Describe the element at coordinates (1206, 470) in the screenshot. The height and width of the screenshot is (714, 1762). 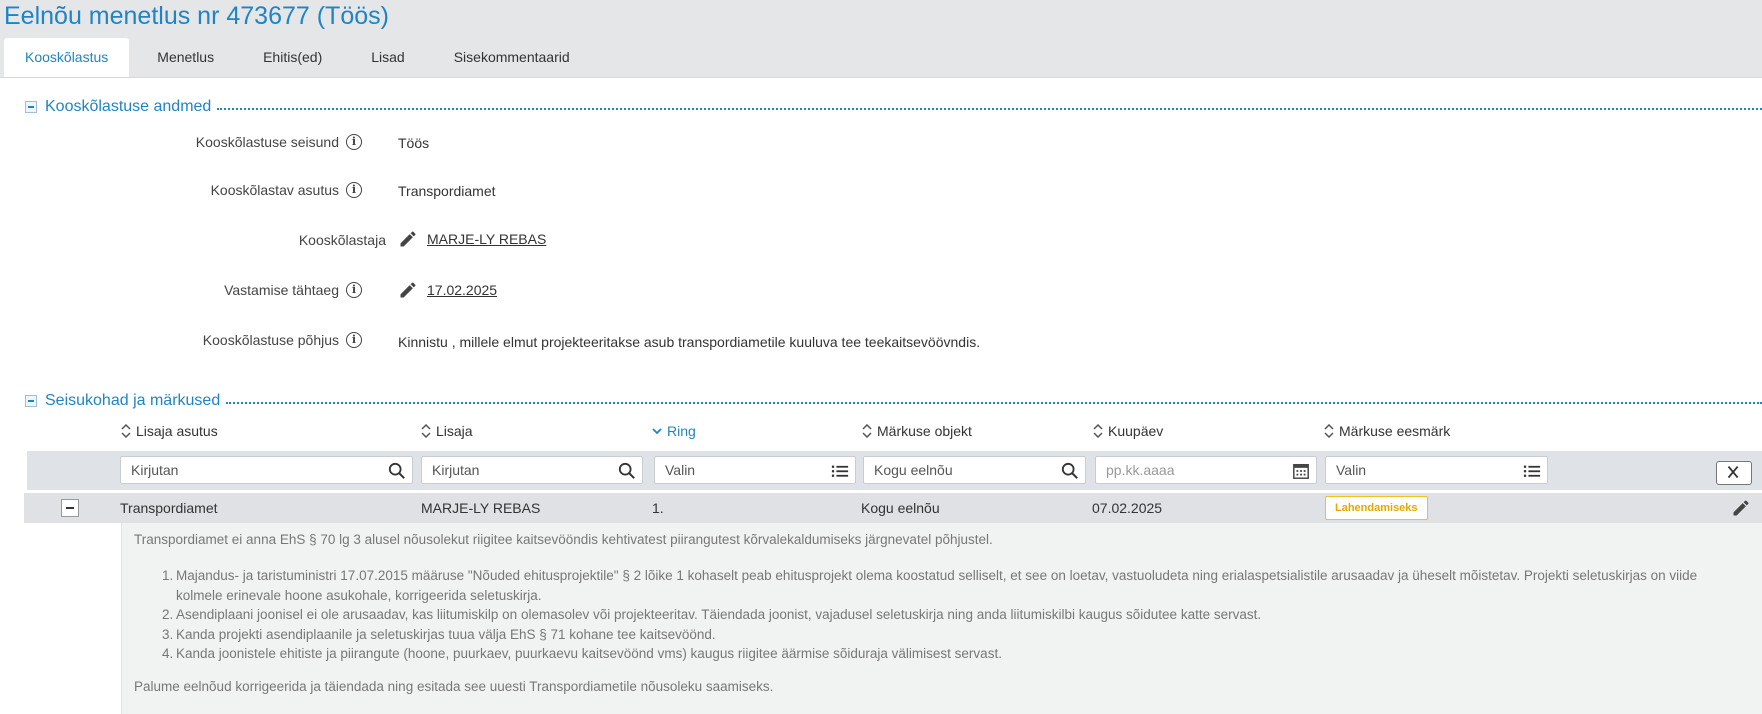
I see `filter-kuupaev-input: pp.kk.aaaa` at that location.